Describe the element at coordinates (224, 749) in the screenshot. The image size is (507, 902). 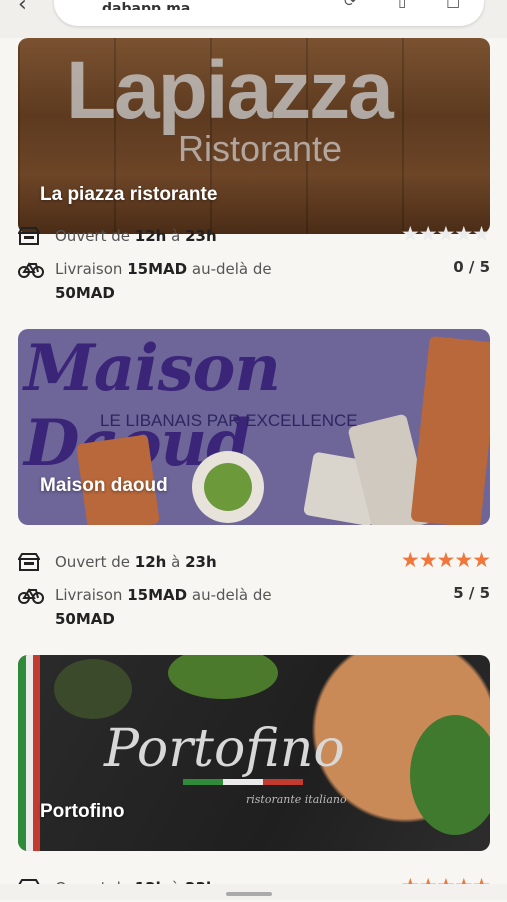
I see `restaurant-logo: Portofino` at that location.